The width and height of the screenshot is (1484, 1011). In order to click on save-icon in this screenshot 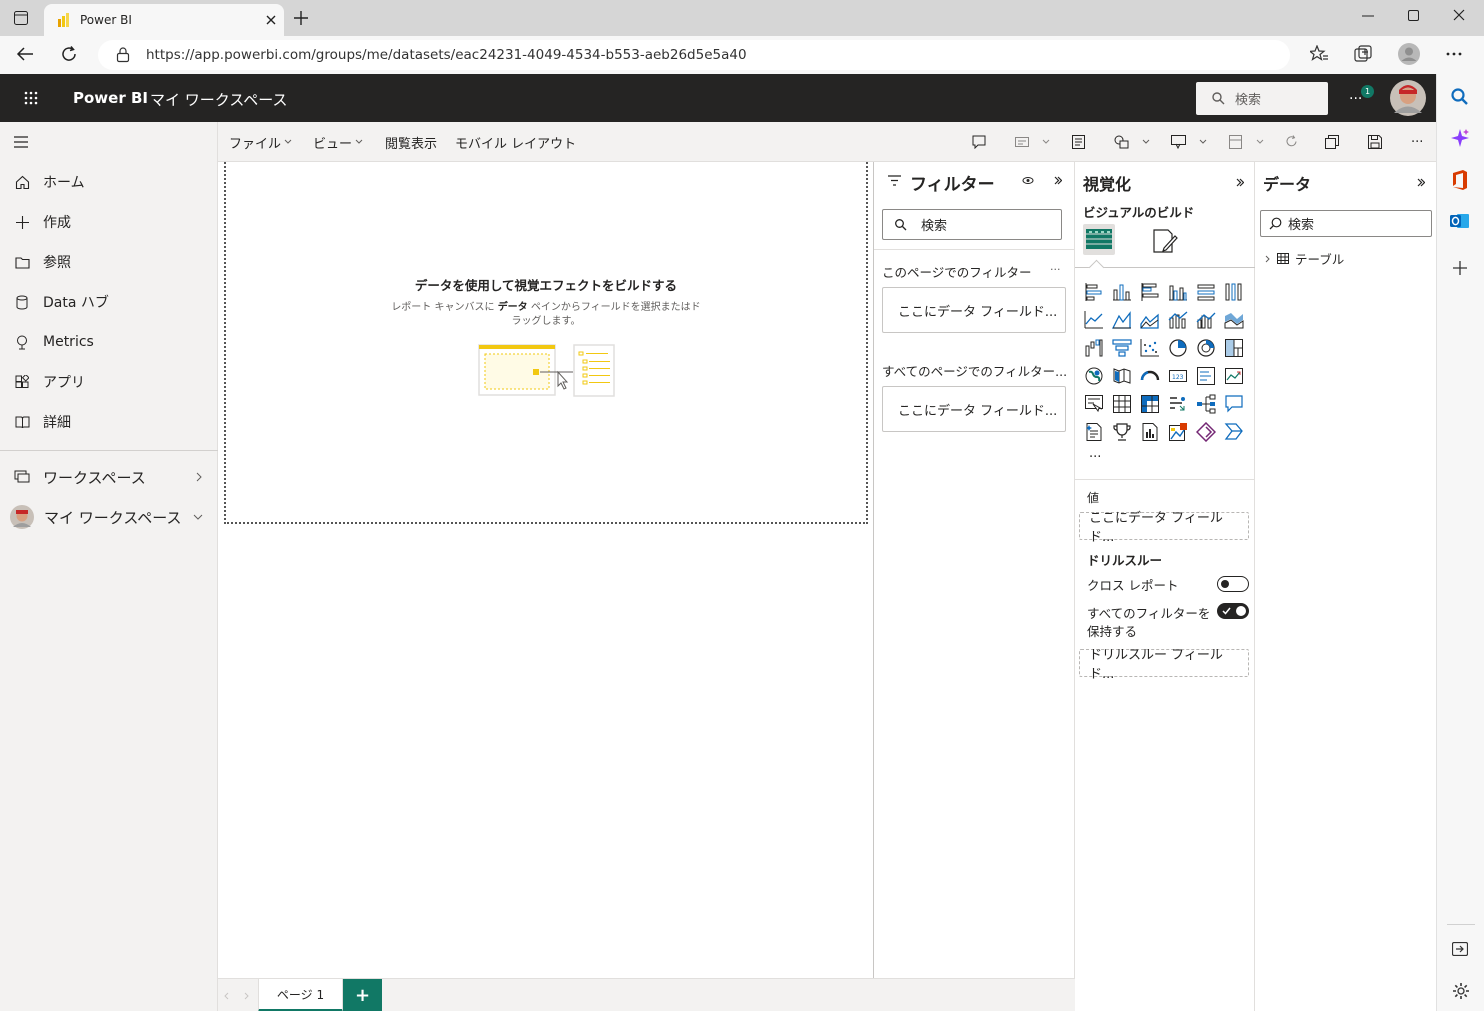, I will do `click(1375, 142)`.